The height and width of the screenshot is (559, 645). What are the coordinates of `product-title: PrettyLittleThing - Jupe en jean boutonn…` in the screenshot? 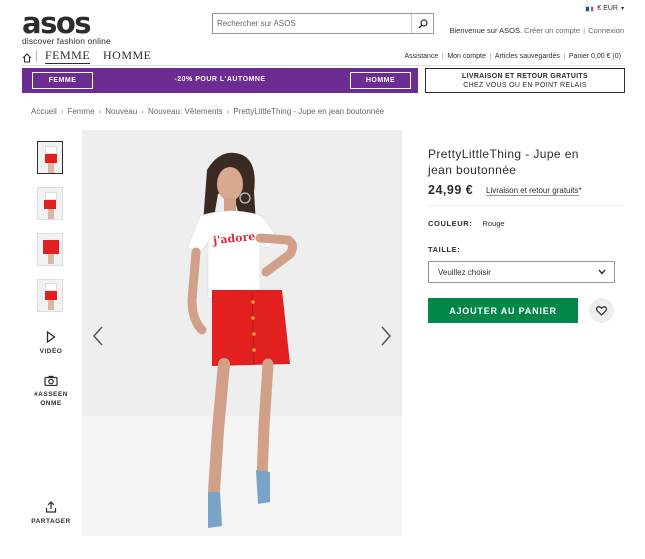 It's located at (503, 162).